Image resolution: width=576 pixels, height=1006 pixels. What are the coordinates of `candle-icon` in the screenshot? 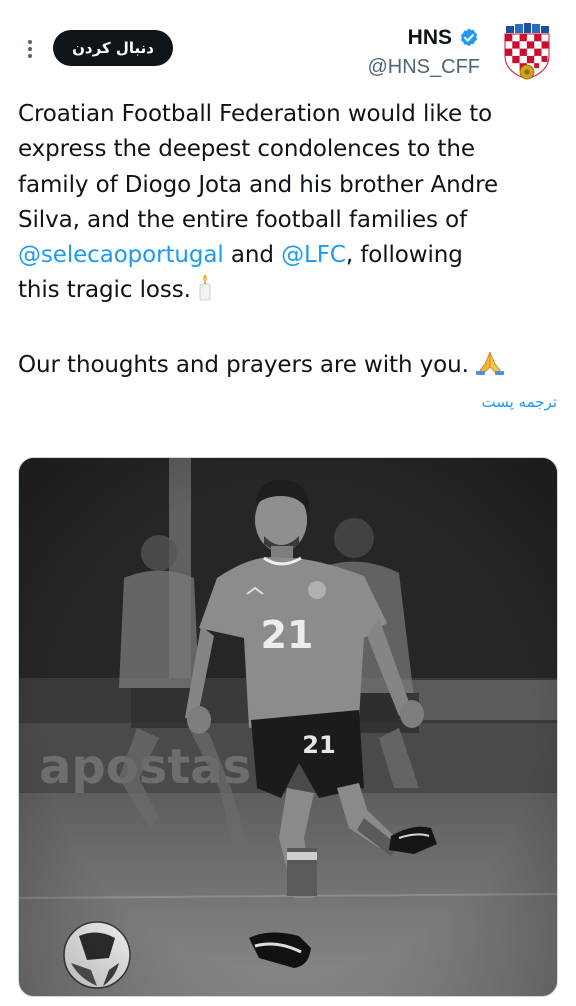 It's located at (205, 292).